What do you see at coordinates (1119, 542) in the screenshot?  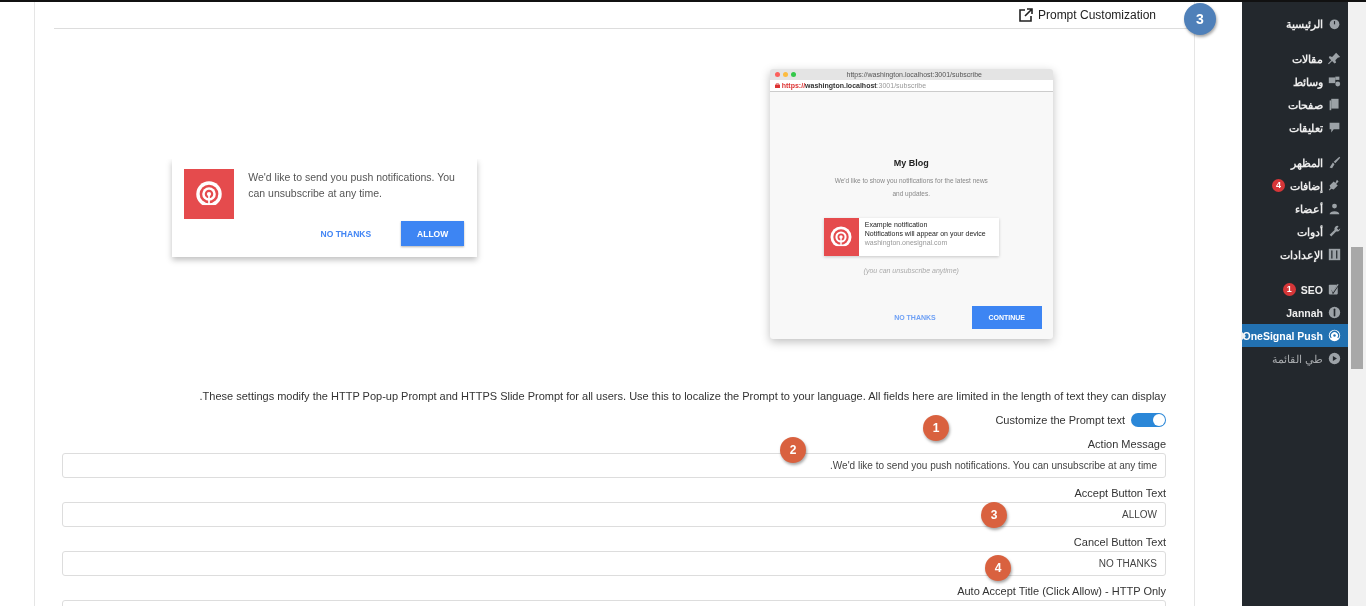 I see `field-label: Cancel Button Text` at bounding box center [1119, 542].